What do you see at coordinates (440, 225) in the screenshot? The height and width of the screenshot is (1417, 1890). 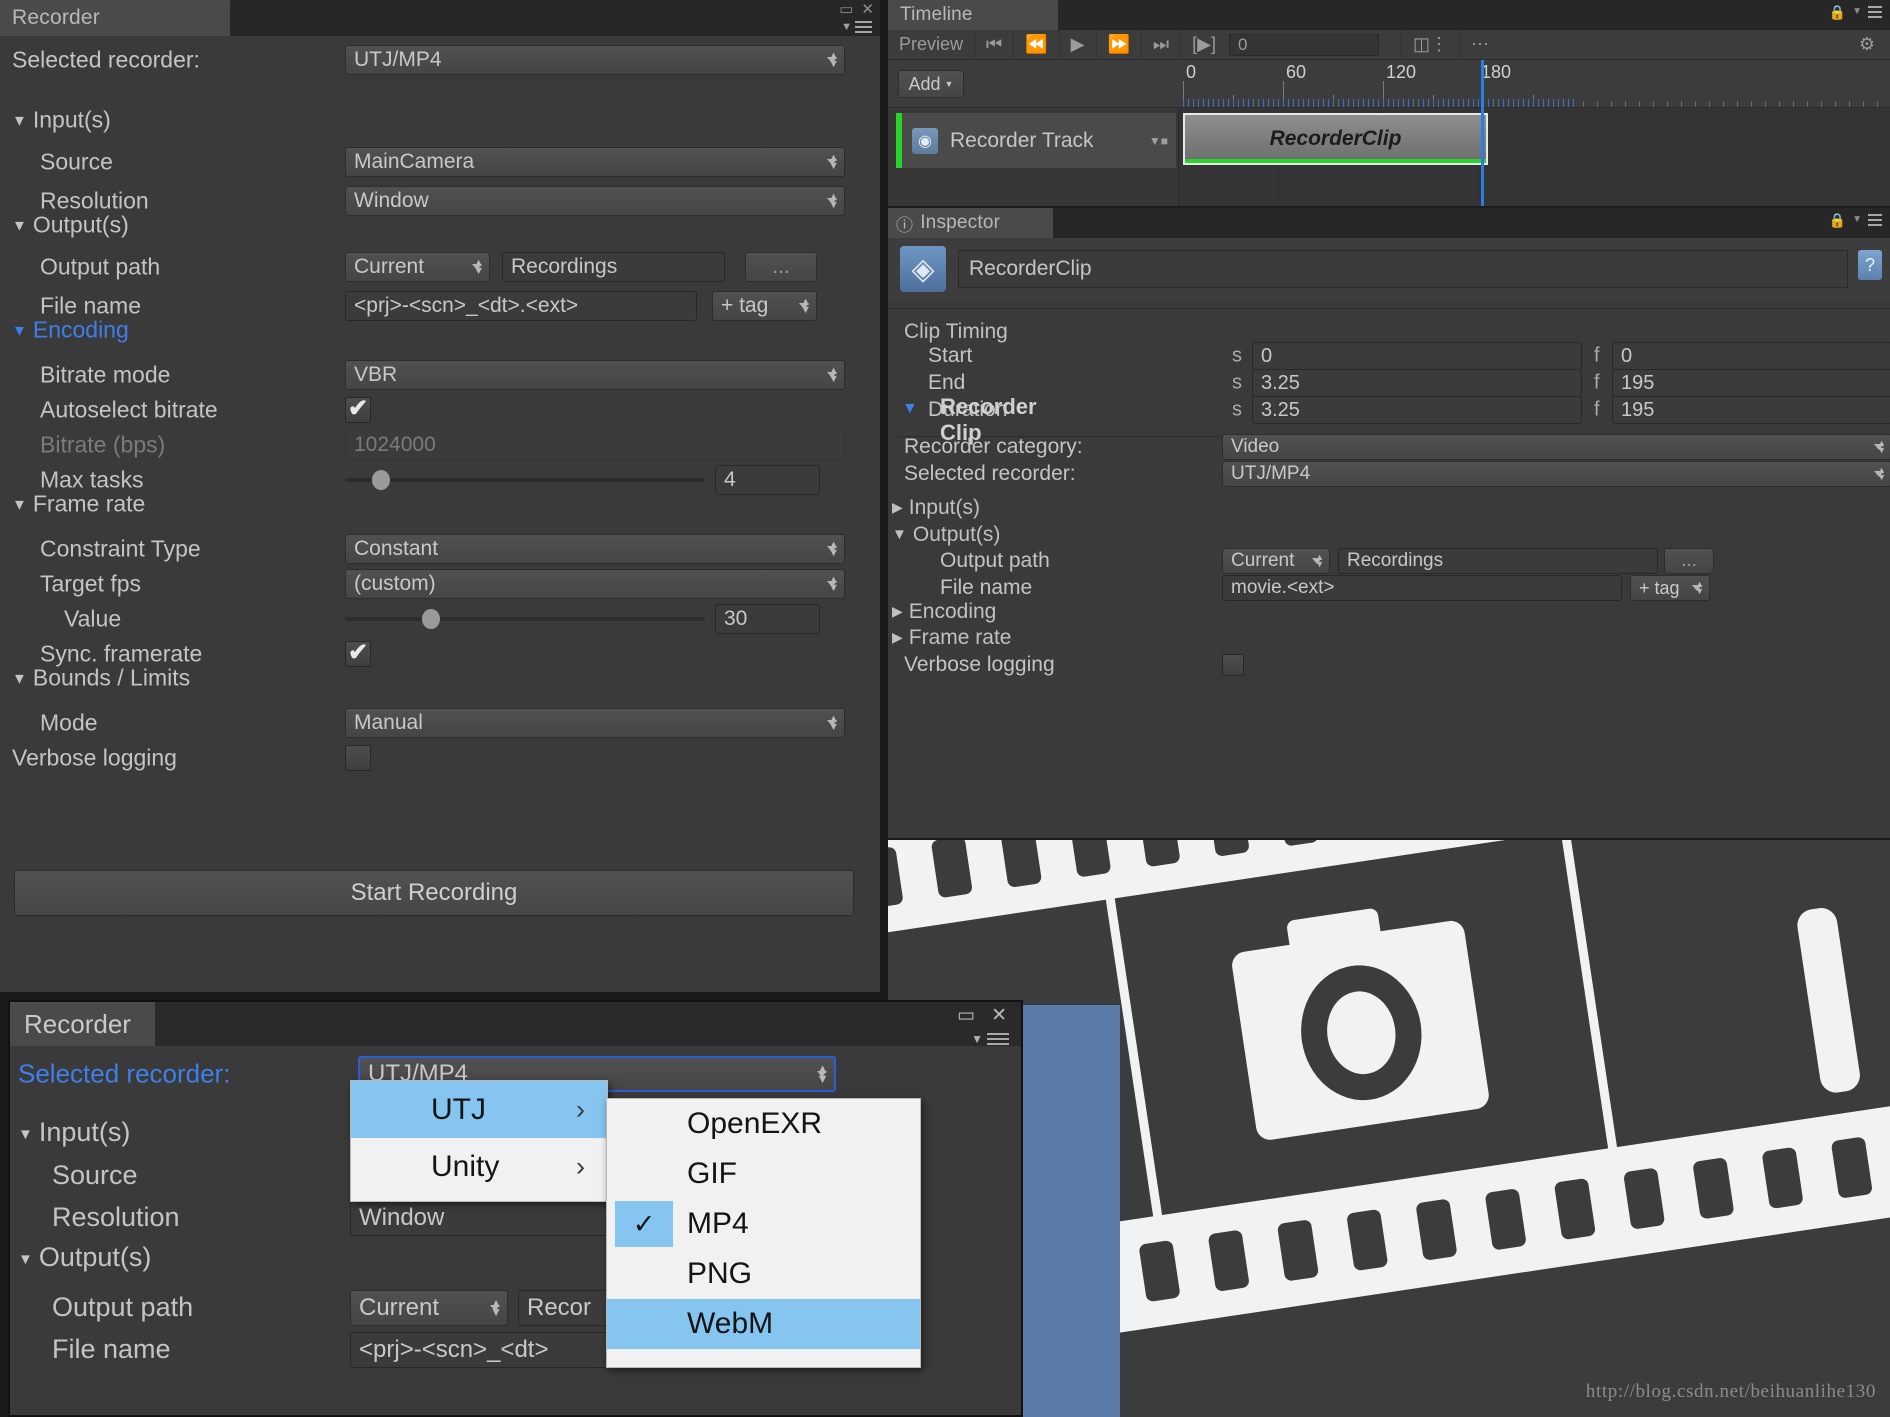 I see `section-outputs: Output(s)` at bounding box center [440, 225].